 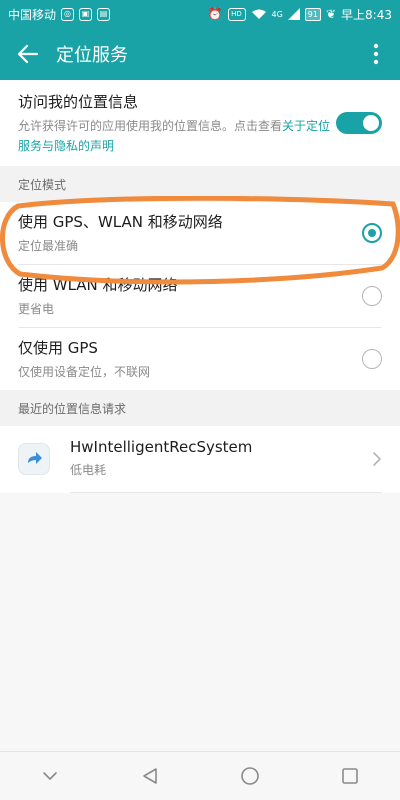 I want to click on home-circle-icon, so click(x=250, y=776).